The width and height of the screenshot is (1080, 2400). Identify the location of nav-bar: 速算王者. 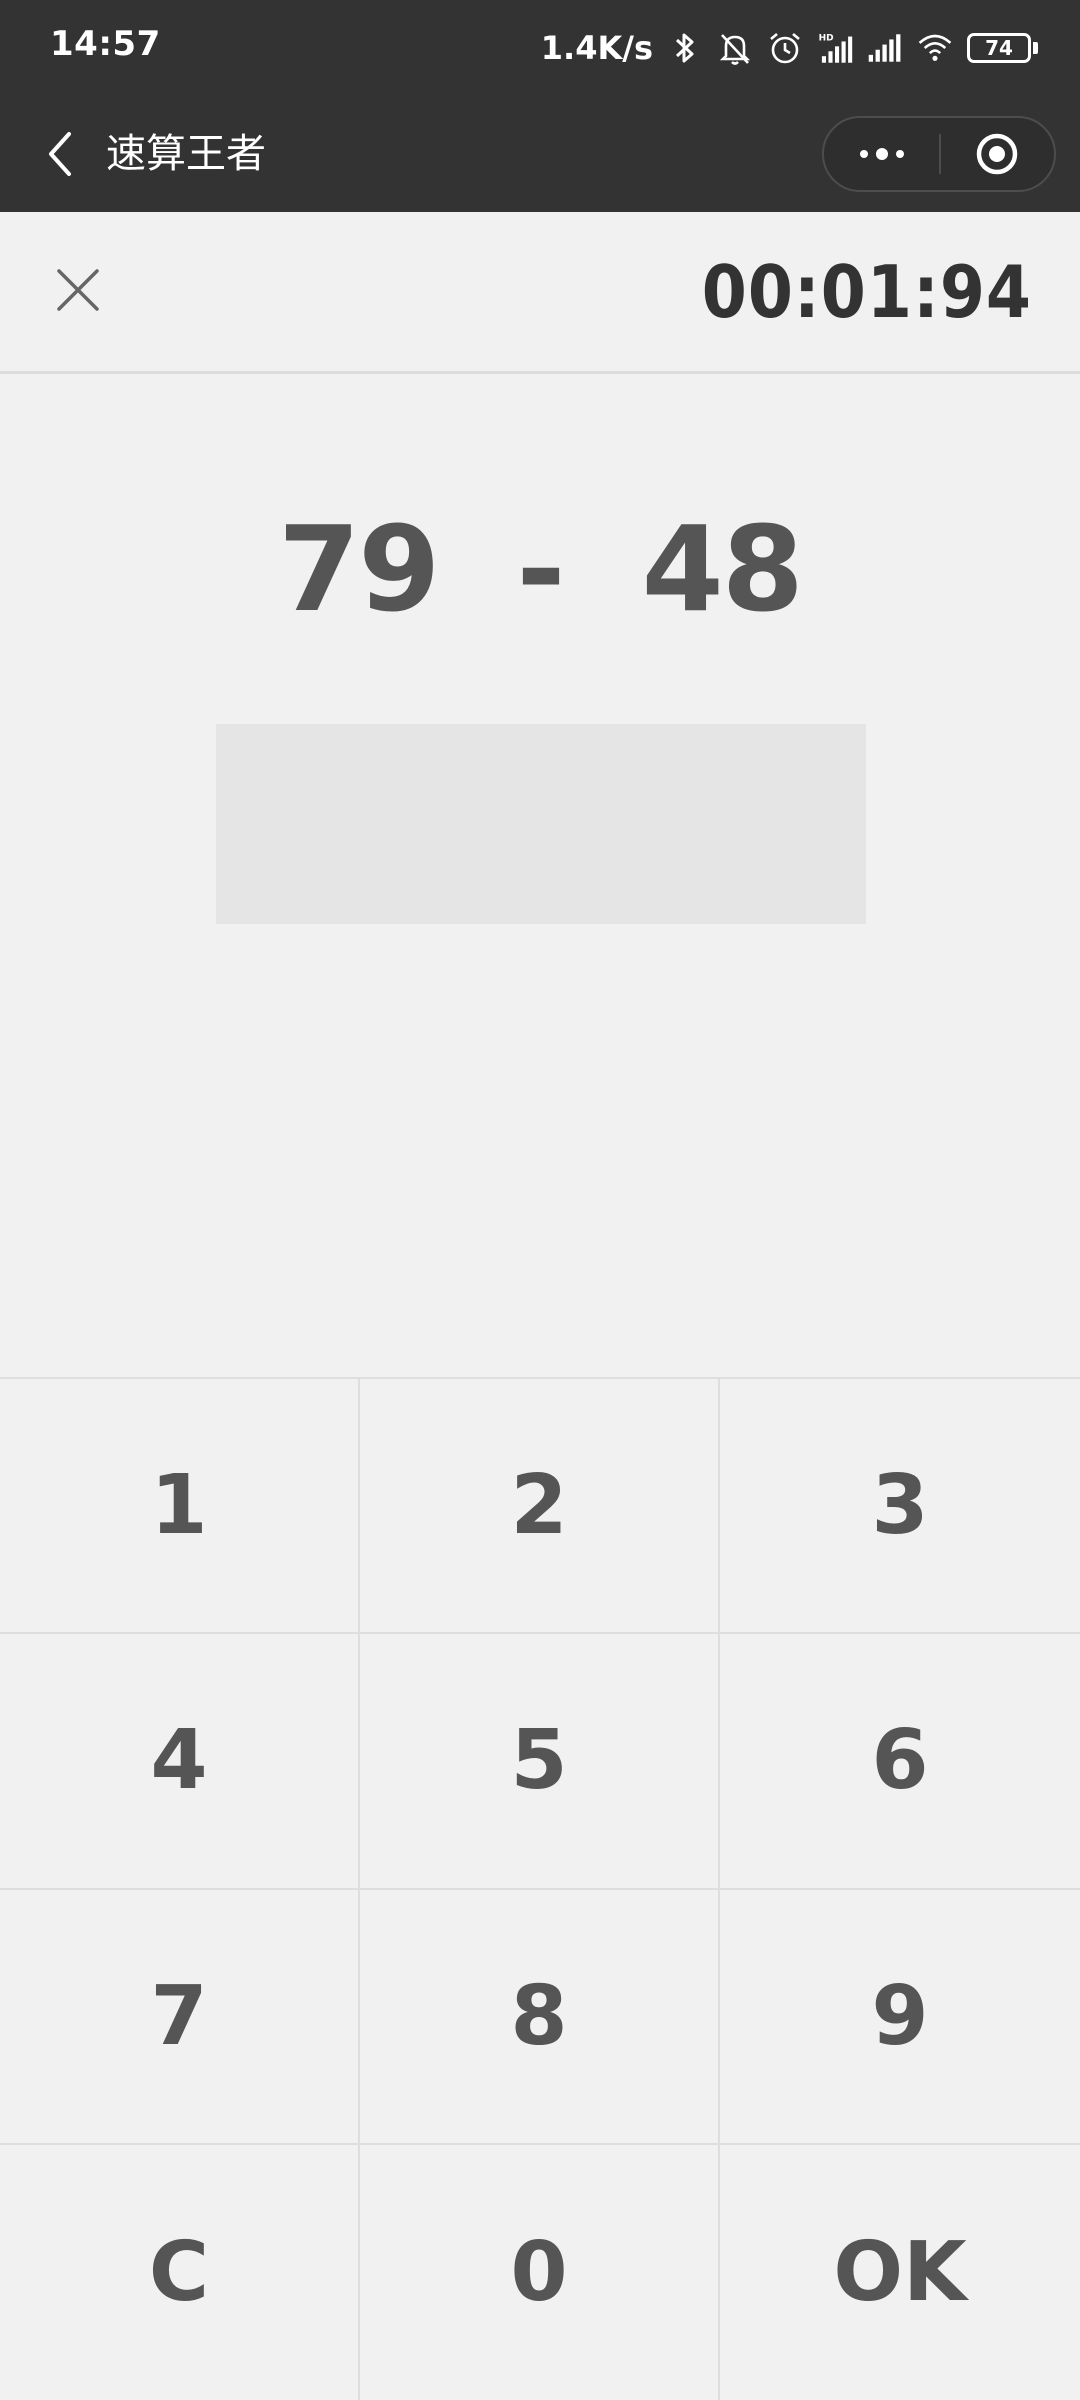
(540, 154).